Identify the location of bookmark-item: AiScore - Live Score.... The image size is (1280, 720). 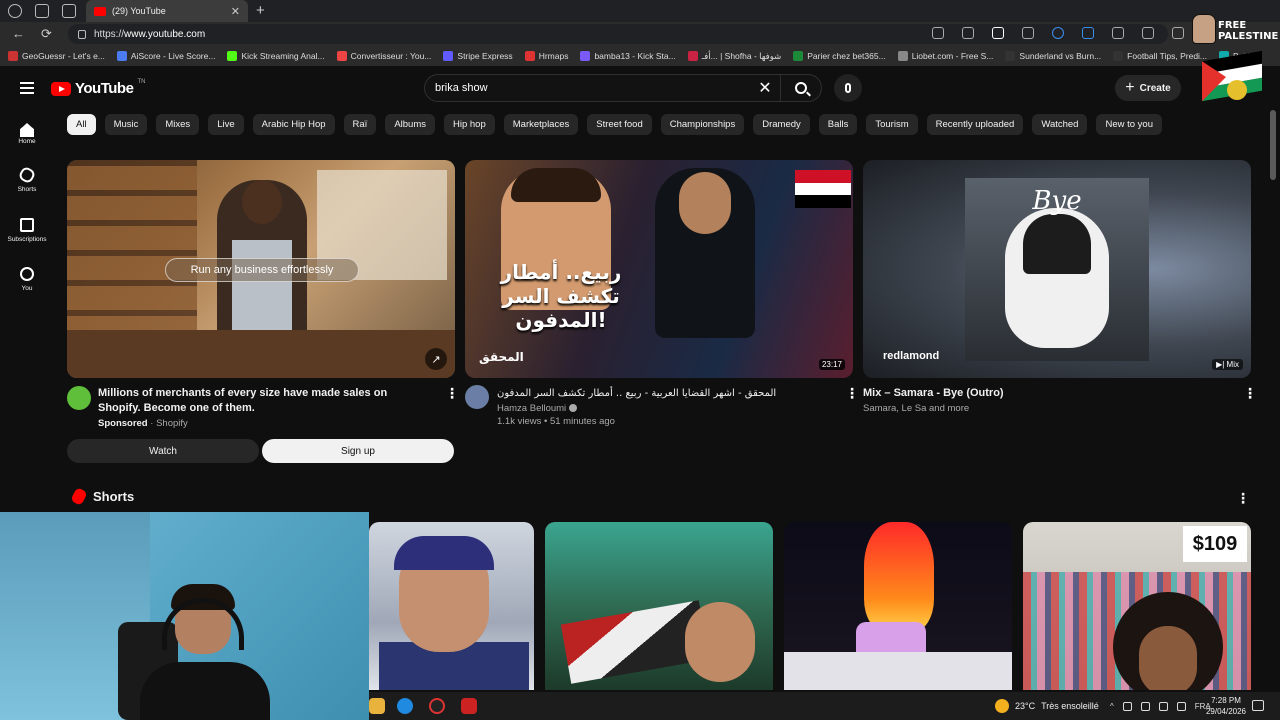
(165, 56).